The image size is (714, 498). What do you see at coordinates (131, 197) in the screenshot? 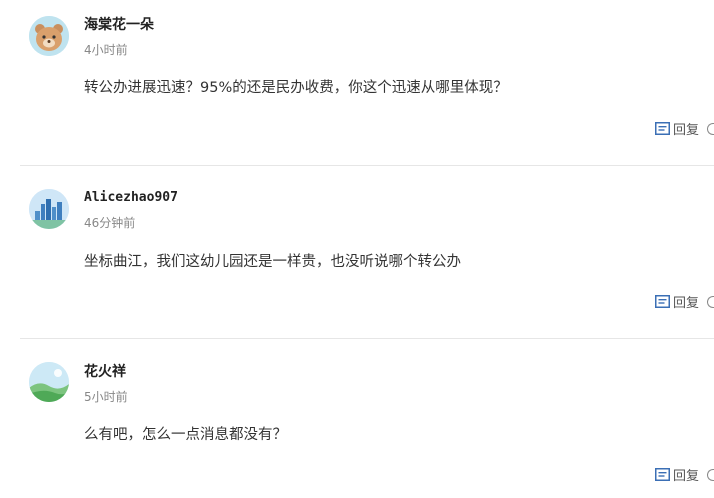
I see `comment-username: Alicezhao907` at bounding box center [131, 197].